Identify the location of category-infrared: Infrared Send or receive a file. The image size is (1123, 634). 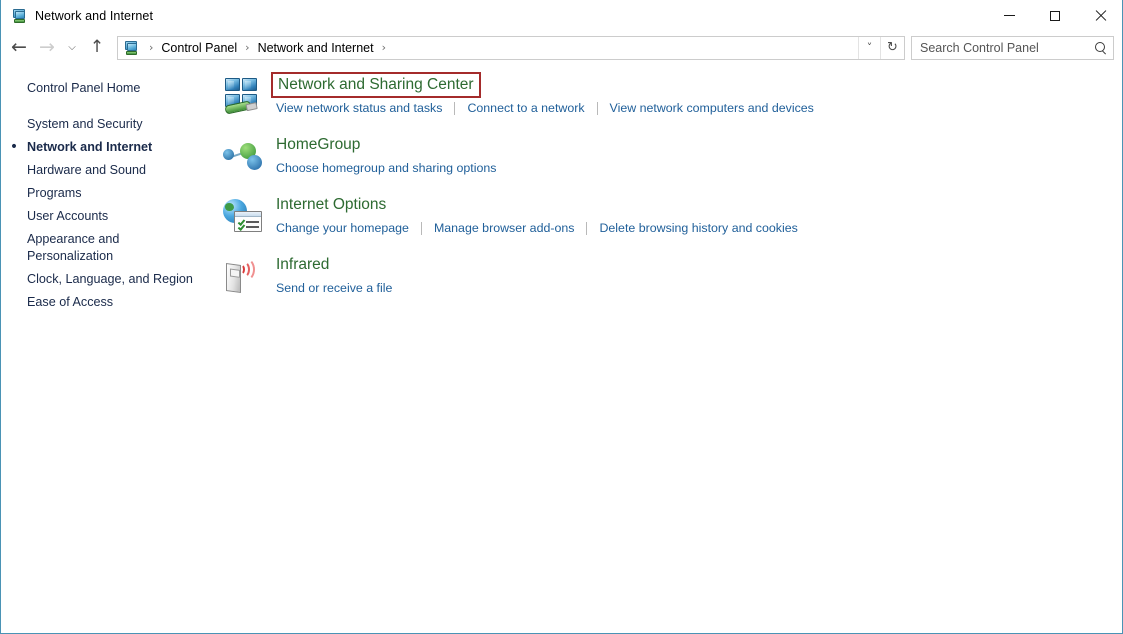
(671, 282).